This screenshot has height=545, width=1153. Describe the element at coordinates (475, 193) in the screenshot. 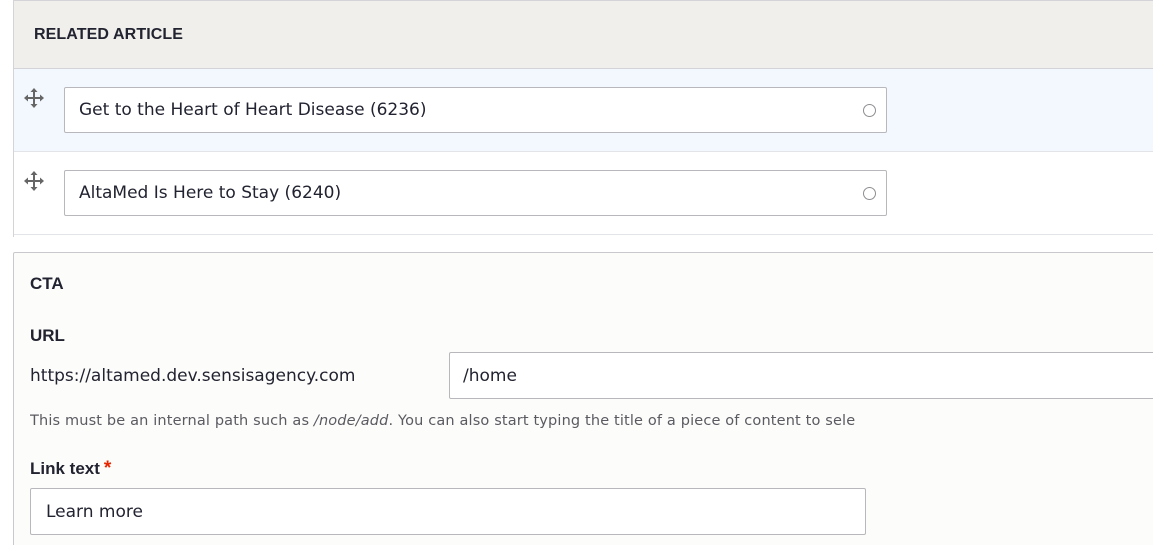

I see `related-article-input: AltaMed Is Here to Stay (6240)` at that location.